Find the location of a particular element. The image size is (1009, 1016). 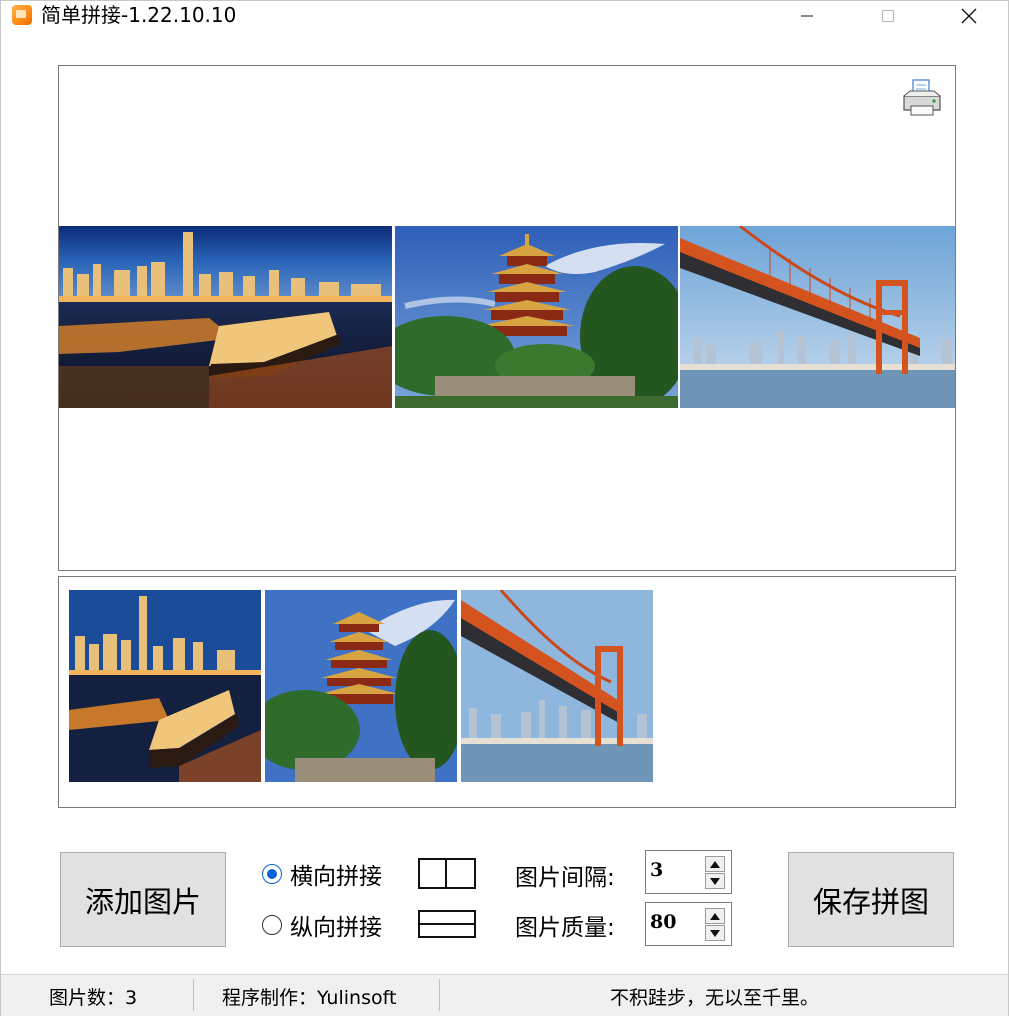

horizontal-layout-icon is located at coordinates (447, 873).